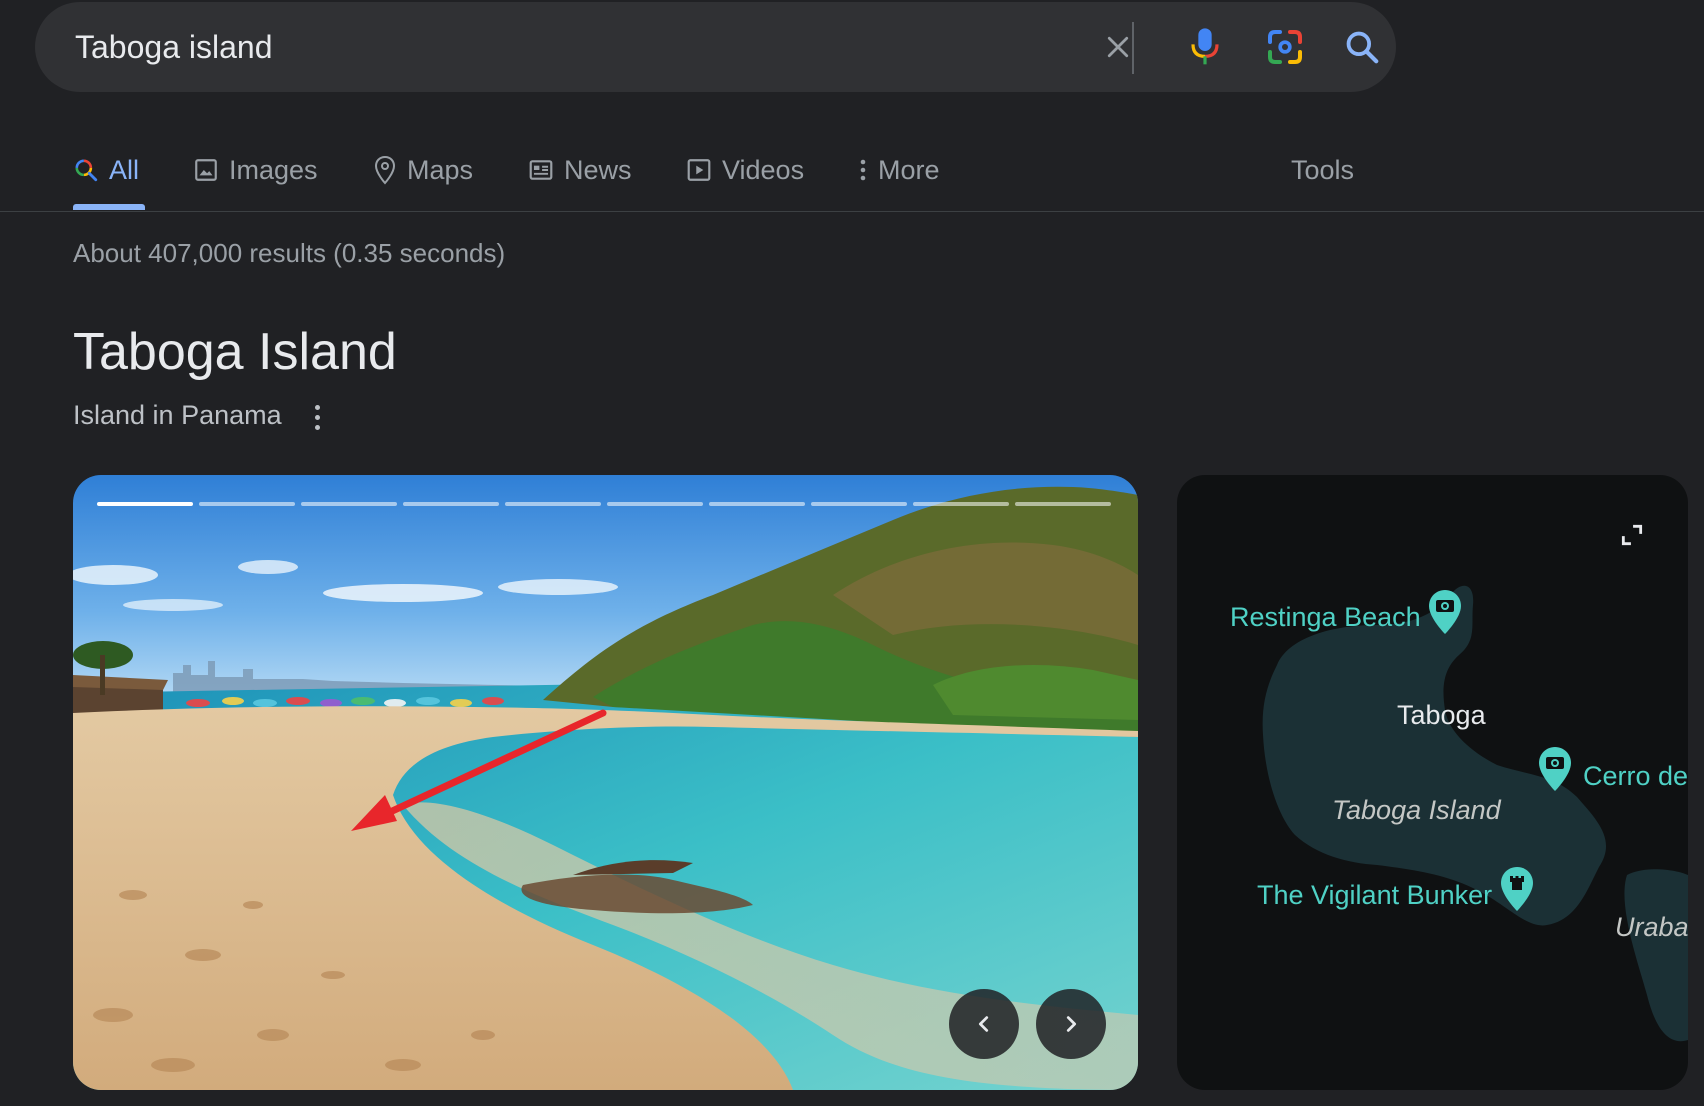 Image resolution: width=1704 pixels, height=1106 pixels. Describe the element at coordinates (124, 169) in the screenshot. I see `tab-all-label: All` at that location.